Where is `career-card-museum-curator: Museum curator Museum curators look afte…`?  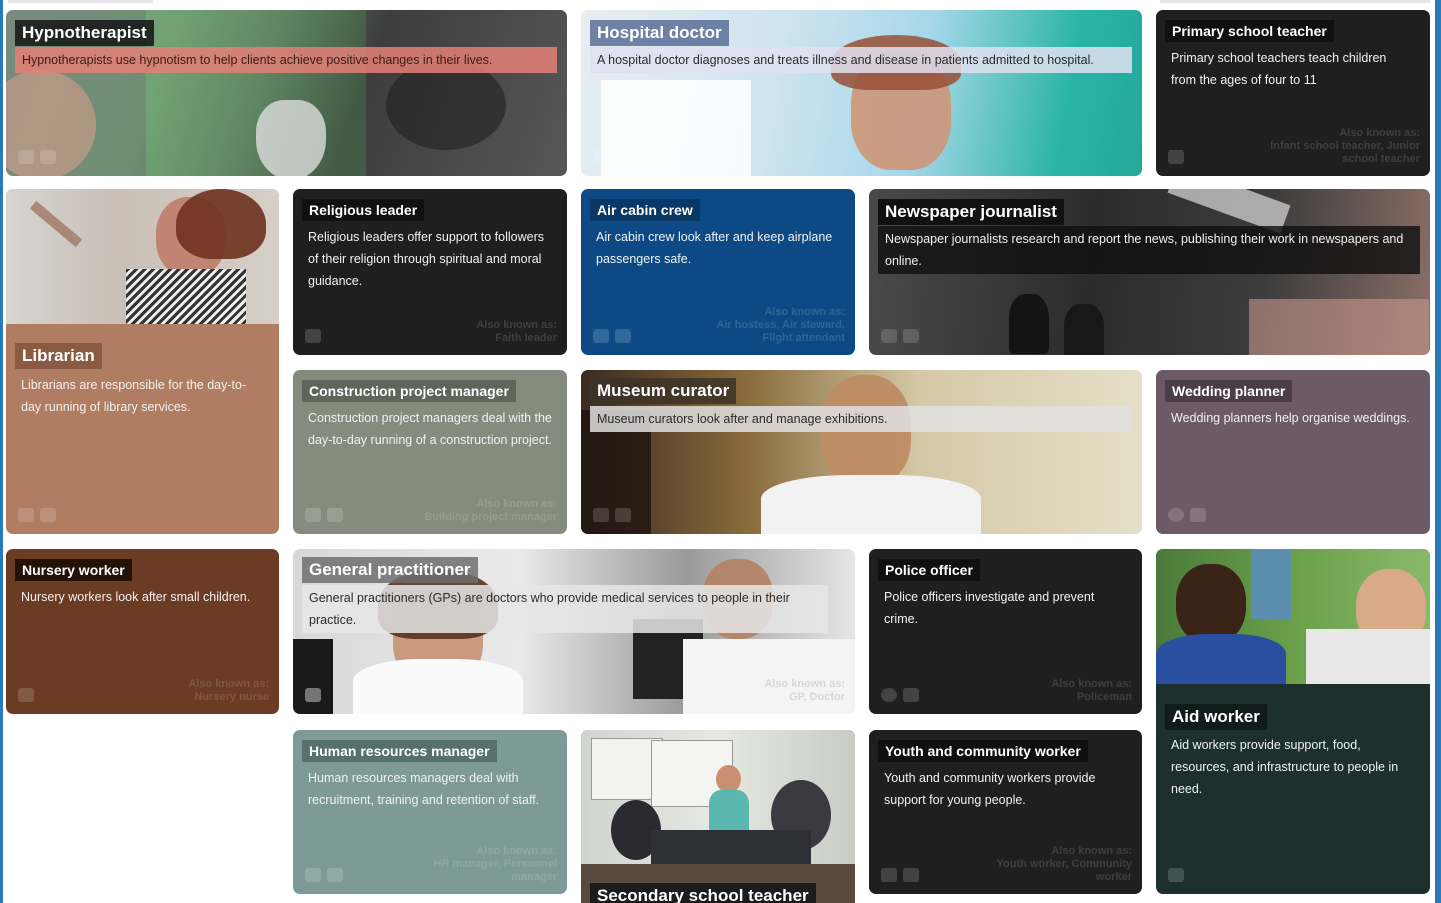 career-card-museum-curator: Museum curator Museum curators look afte… is located at coordinates (861, 452).